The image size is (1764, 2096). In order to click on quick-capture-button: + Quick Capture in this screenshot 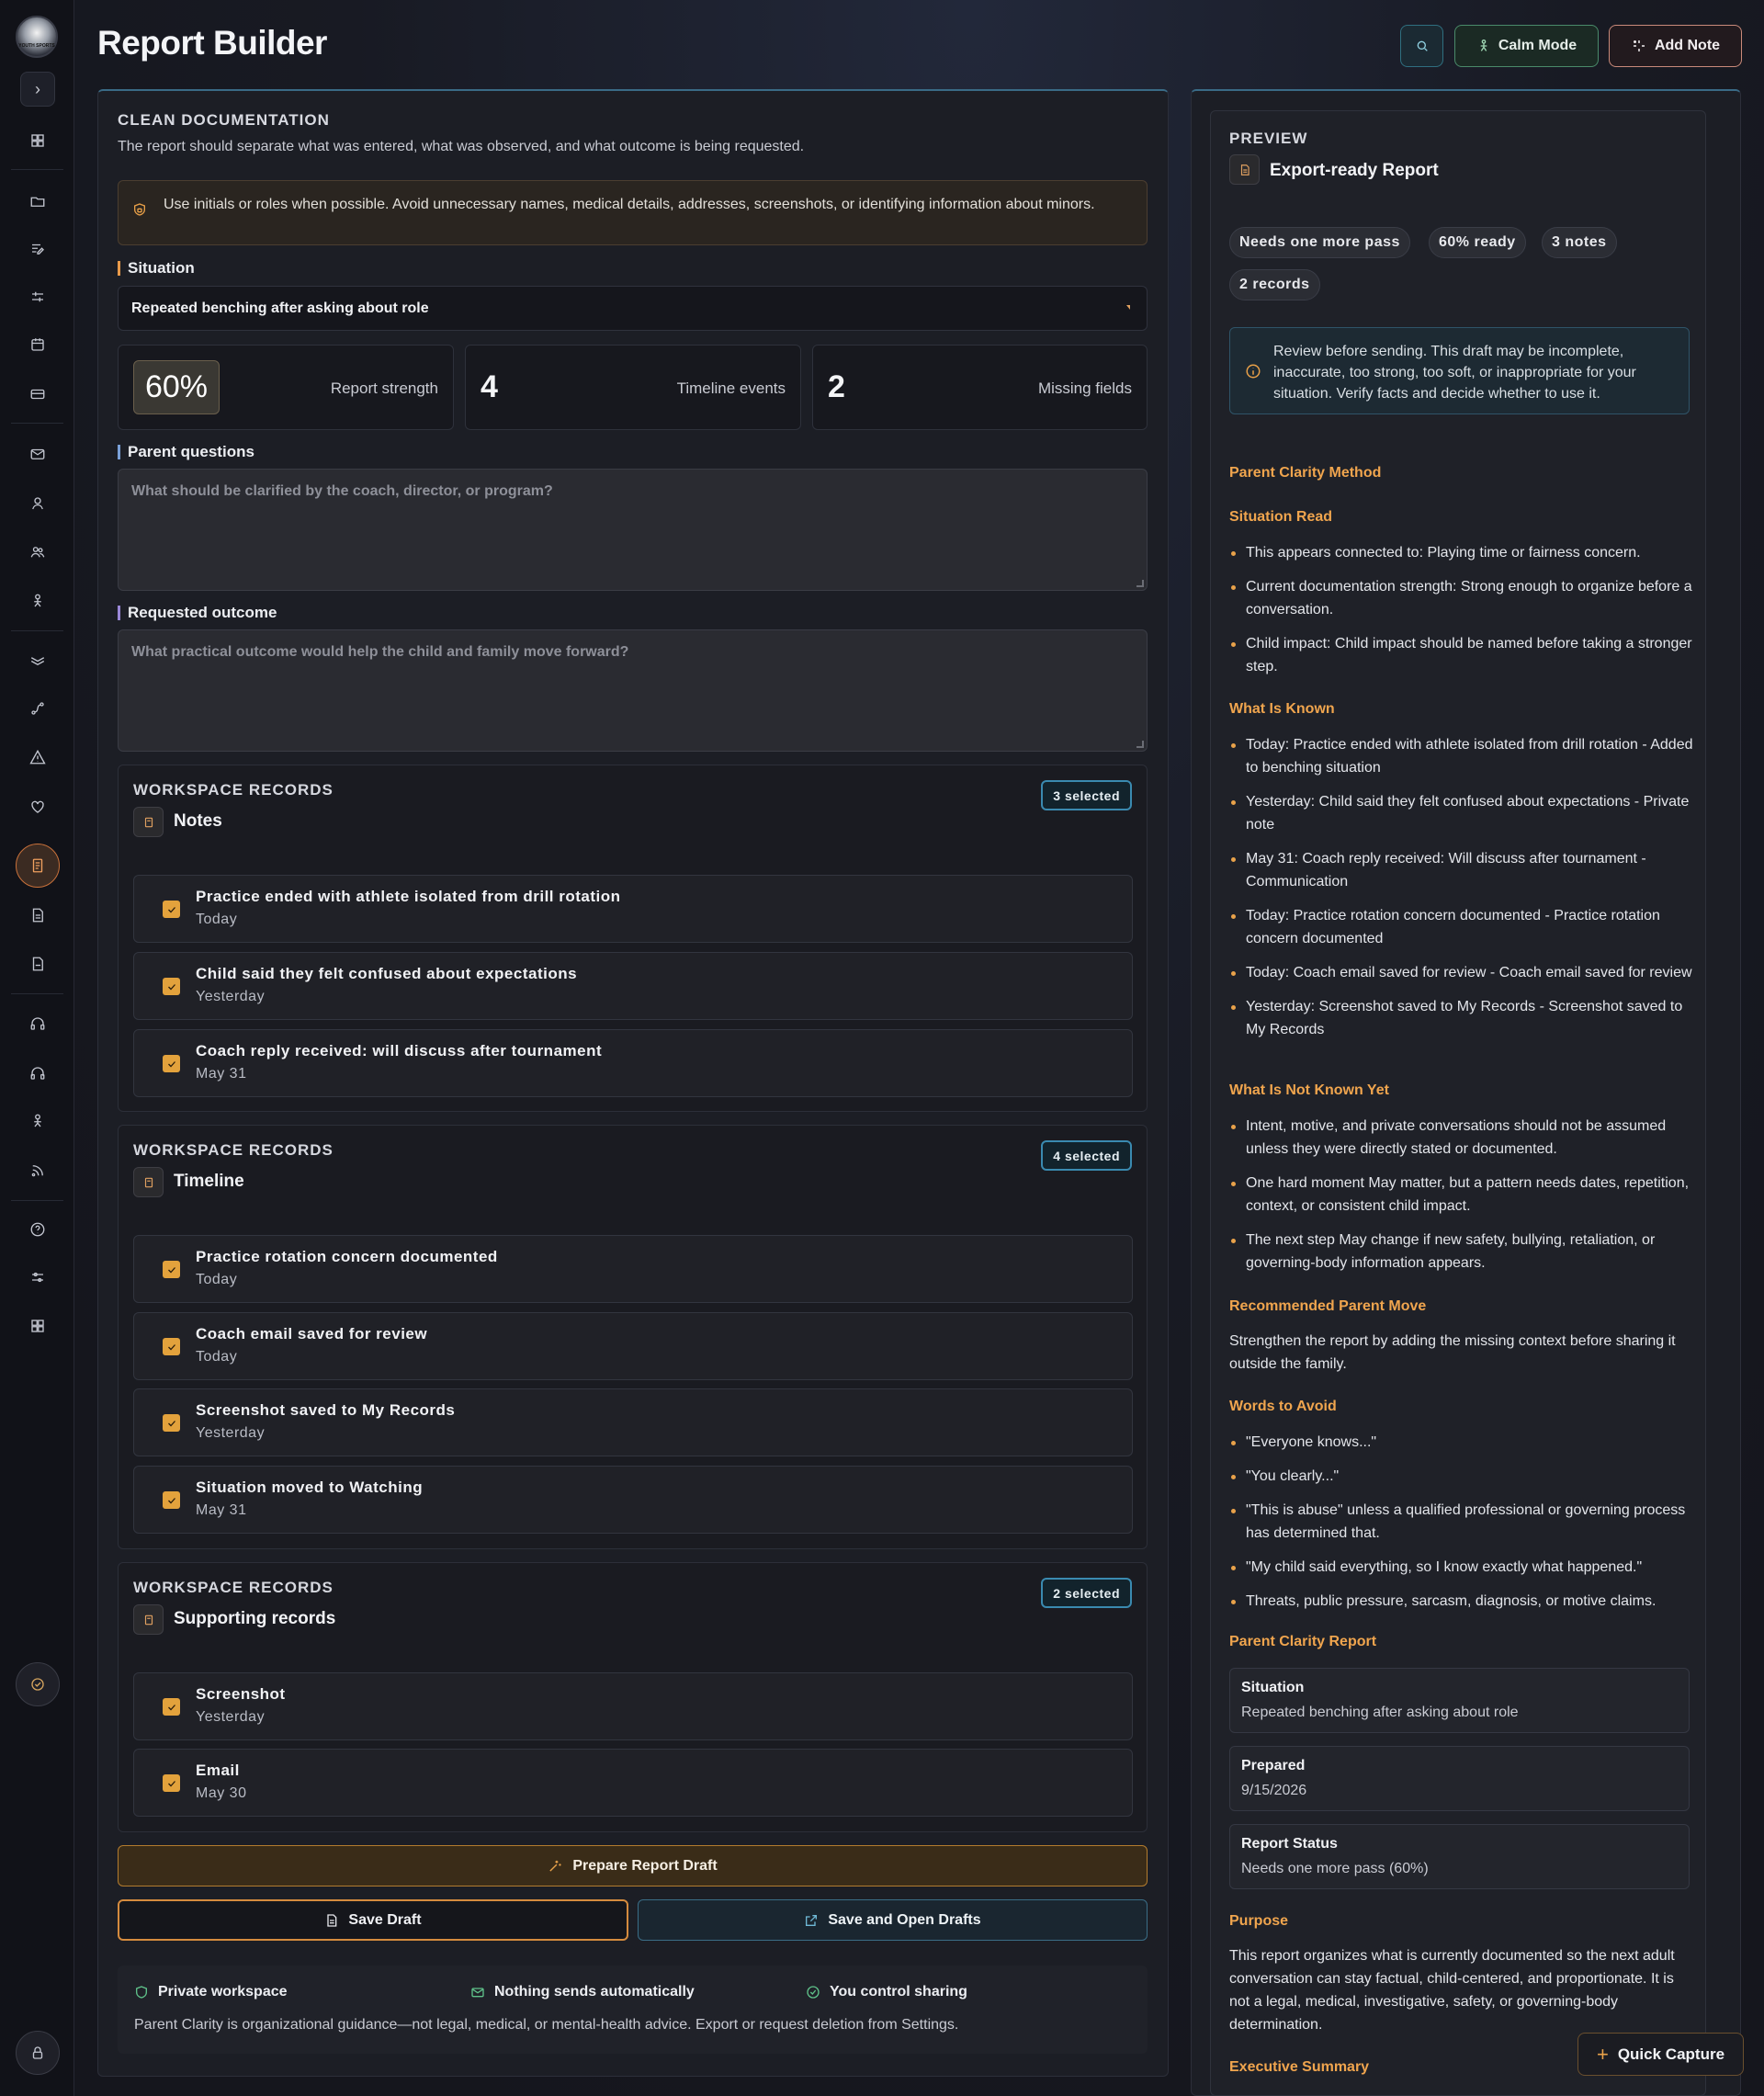, I will do `click(1660, 2054)`.